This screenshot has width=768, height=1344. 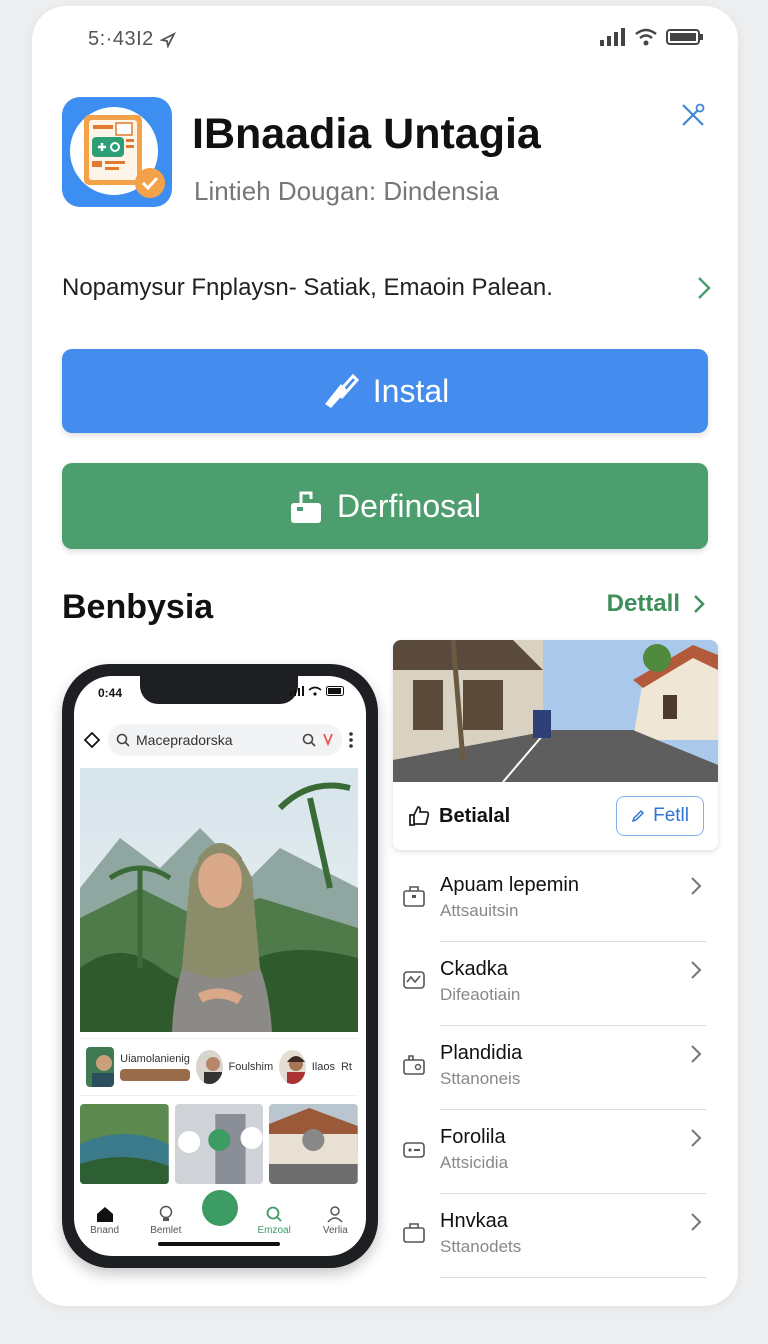 I want to click on story-progress, so click(x=155, y=1075).